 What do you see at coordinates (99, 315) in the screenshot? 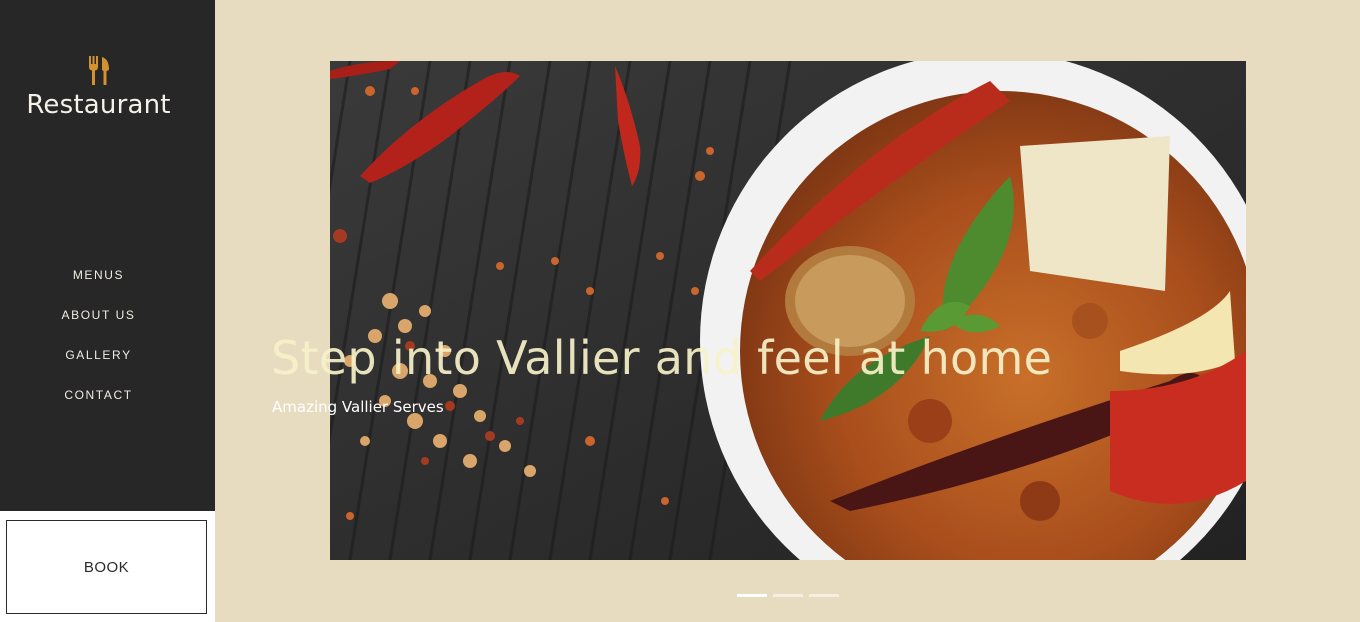
I see `nav-link-about-us: ABOUT US` at bounding box center [99, 315].